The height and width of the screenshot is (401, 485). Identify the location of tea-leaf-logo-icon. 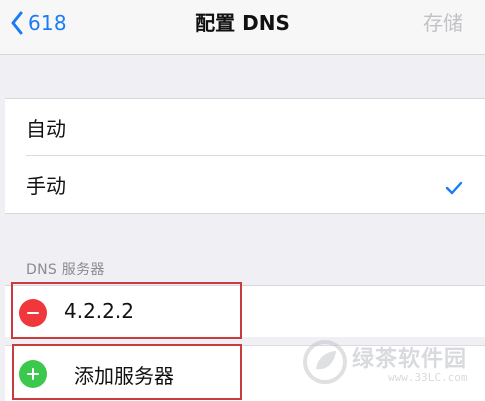
(325, 362).